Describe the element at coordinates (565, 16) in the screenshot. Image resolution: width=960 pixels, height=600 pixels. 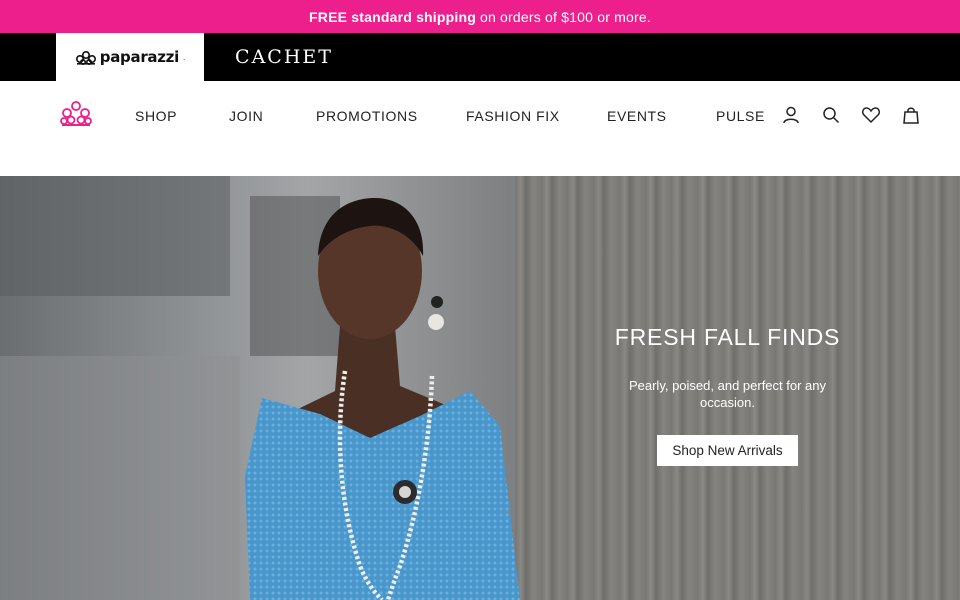
I see `promo-text: on orders of $100 or more.` at that location.